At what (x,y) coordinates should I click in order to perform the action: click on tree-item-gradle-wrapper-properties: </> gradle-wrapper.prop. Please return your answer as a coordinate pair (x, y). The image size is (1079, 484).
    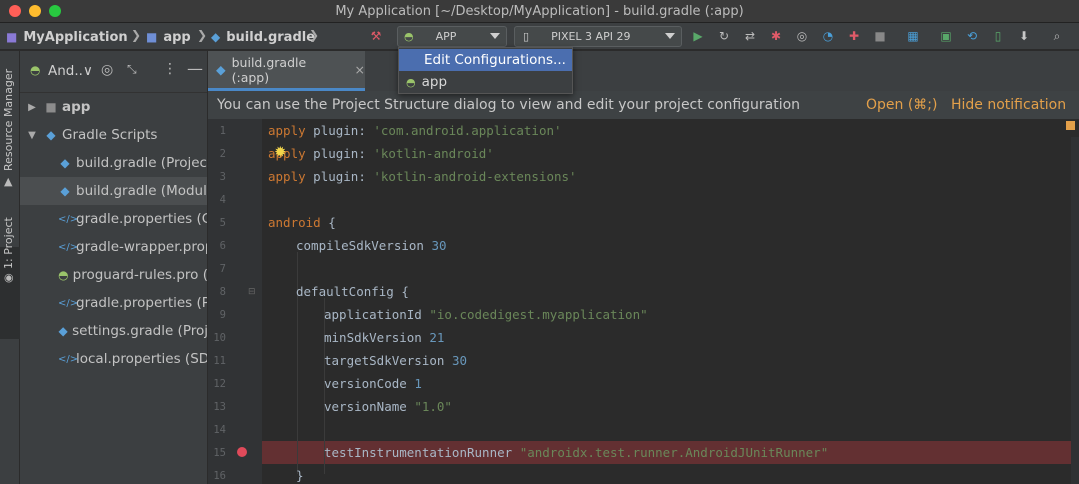
    Looking at the image, I should click on (113, 247).